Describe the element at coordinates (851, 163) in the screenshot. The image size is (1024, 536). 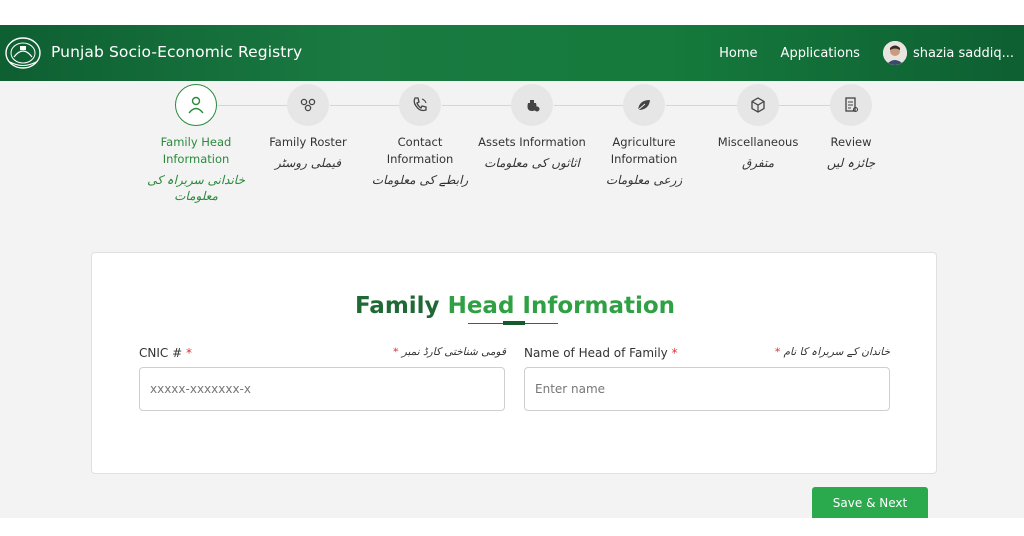
I see `step-urdu-label: جائزہ لیں` at that location.